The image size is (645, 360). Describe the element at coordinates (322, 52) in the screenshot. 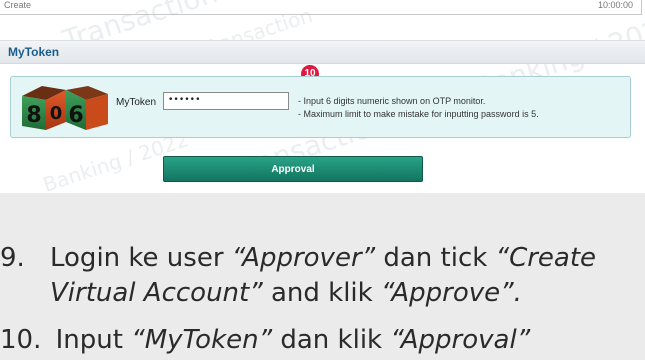

I see `mytoken-section-header: MyToken` at that location.